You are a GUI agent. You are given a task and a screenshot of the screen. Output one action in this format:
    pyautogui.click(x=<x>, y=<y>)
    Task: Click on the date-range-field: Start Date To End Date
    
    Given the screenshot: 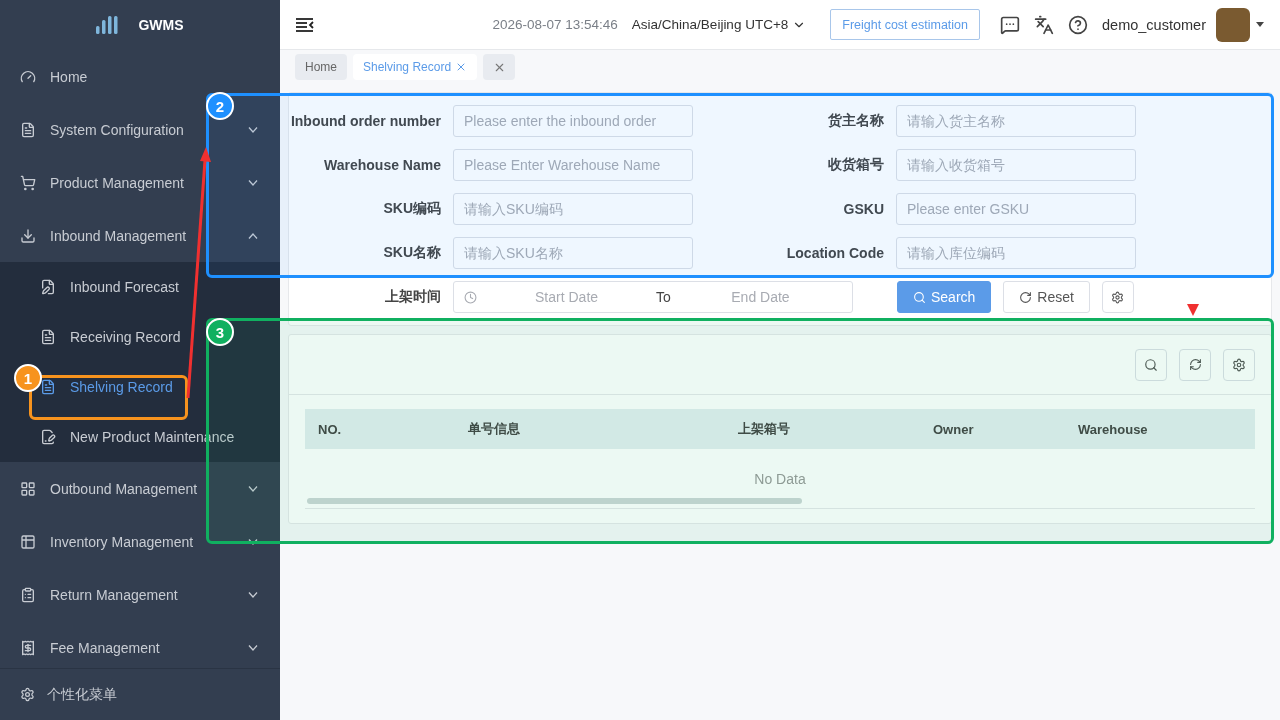 What is the action you would take?
    pyautogui.click(x=653, y=297)
    